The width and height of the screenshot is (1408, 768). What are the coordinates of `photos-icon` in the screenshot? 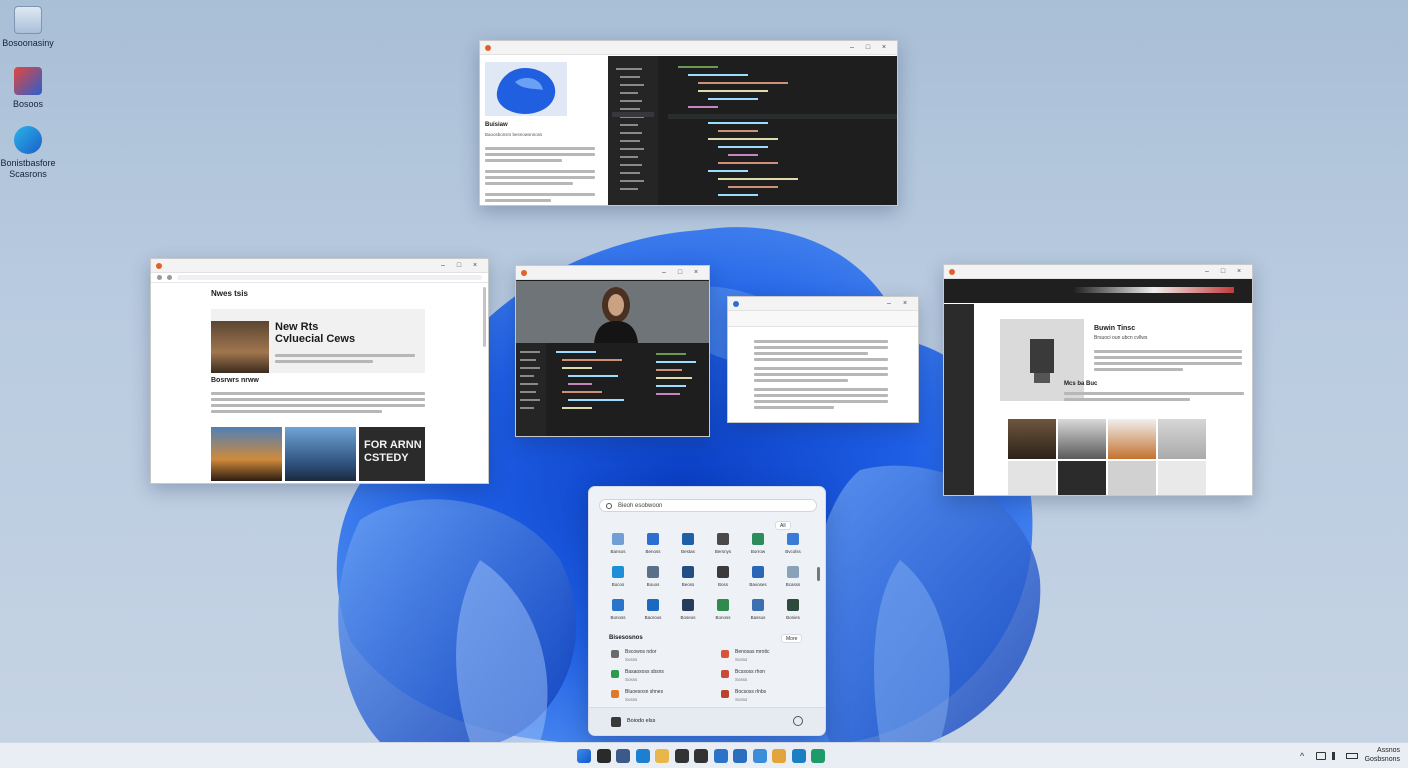 It's located at (759, 756).